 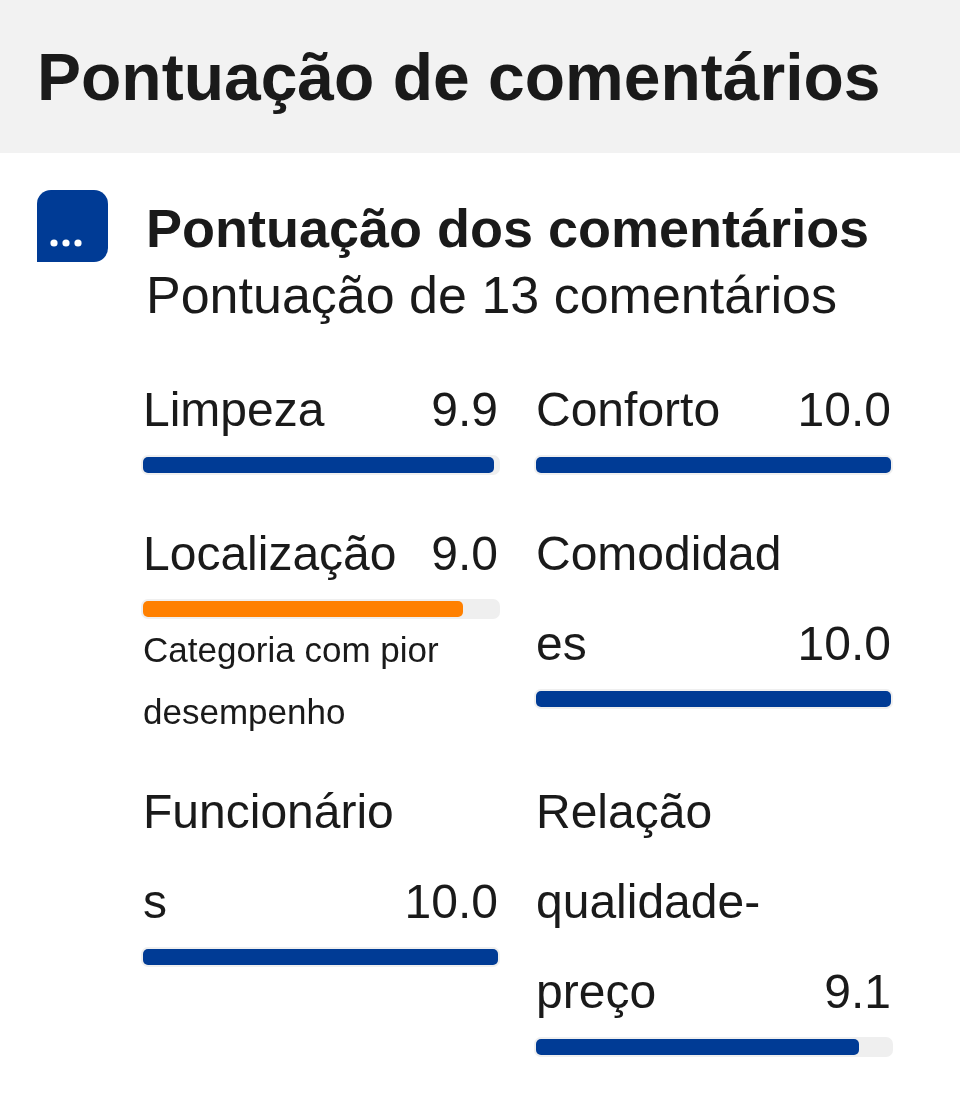 I want to click on summary-subtitle: Pontuação de 13 comentários, so click(x=492, y=295).